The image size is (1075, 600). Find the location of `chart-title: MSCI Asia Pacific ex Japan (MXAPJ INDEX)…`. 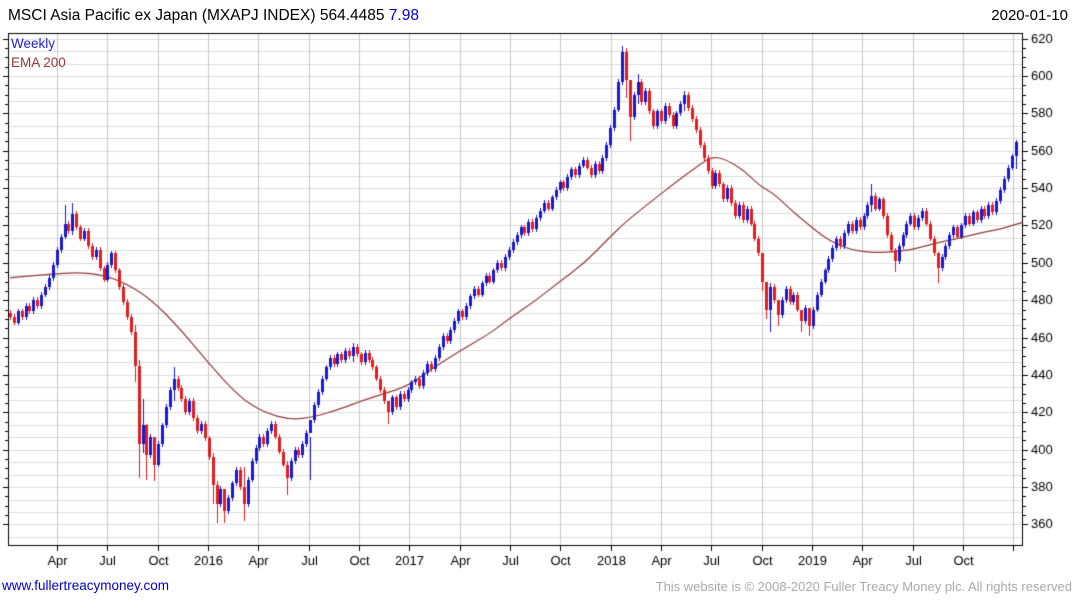

chart-title: MSCI Asia Pacific ex Japan (MXAPJ INDEX)… is located at coordinates (213, 16).